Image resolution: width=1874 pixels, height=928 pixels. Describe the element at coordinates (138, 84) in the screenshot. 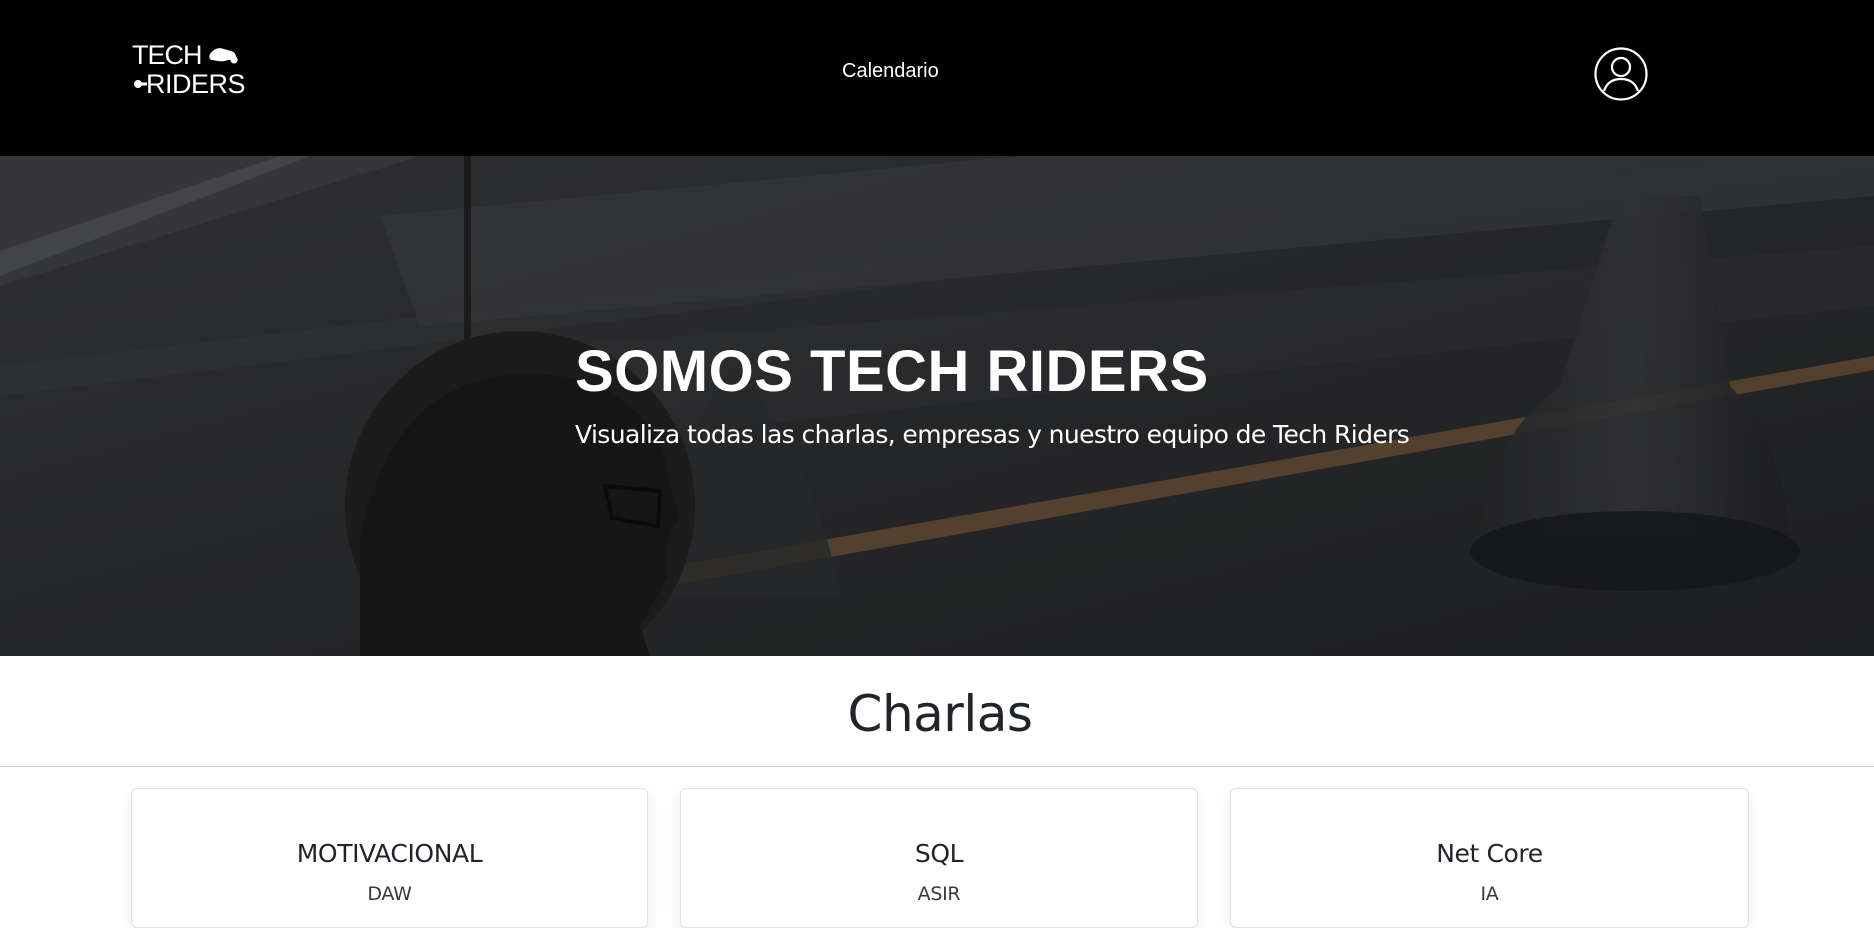

I see `logo-dot-icon` at that location.